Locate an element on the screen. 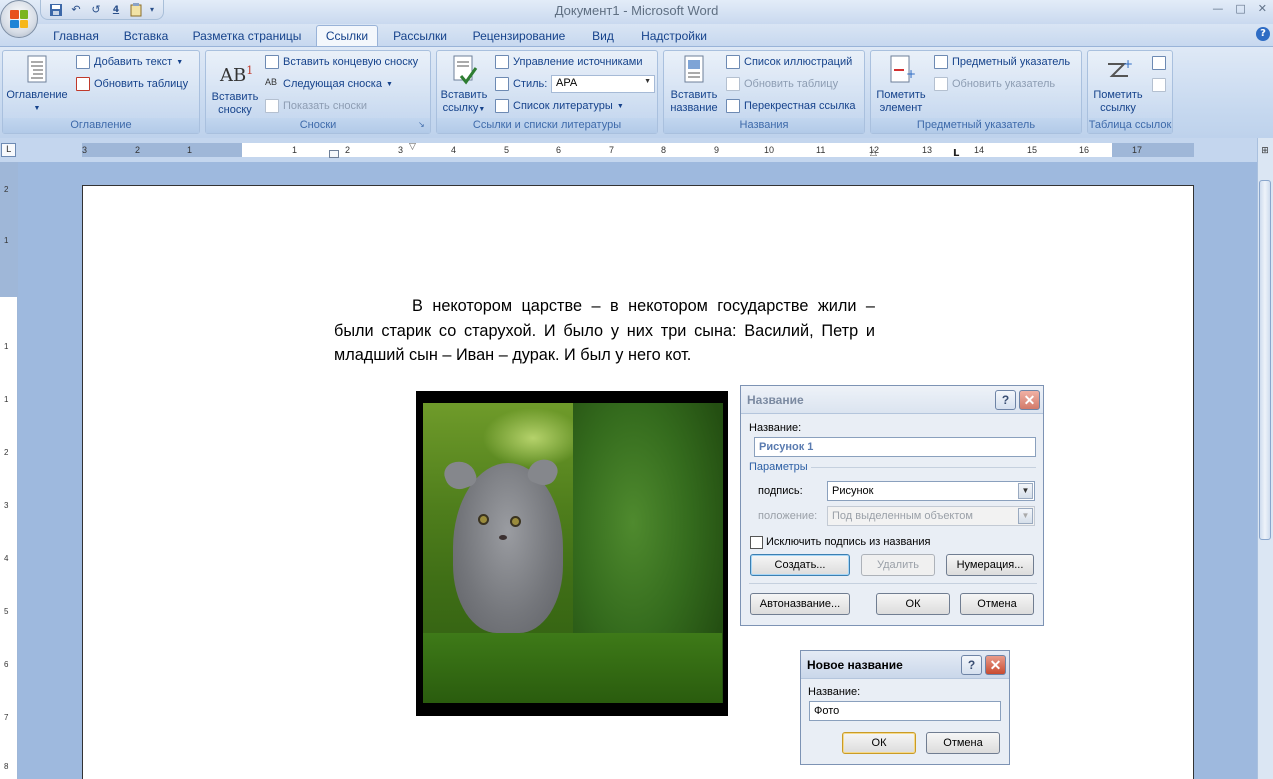  bibliography-icon is located at coordinates (502, 106).